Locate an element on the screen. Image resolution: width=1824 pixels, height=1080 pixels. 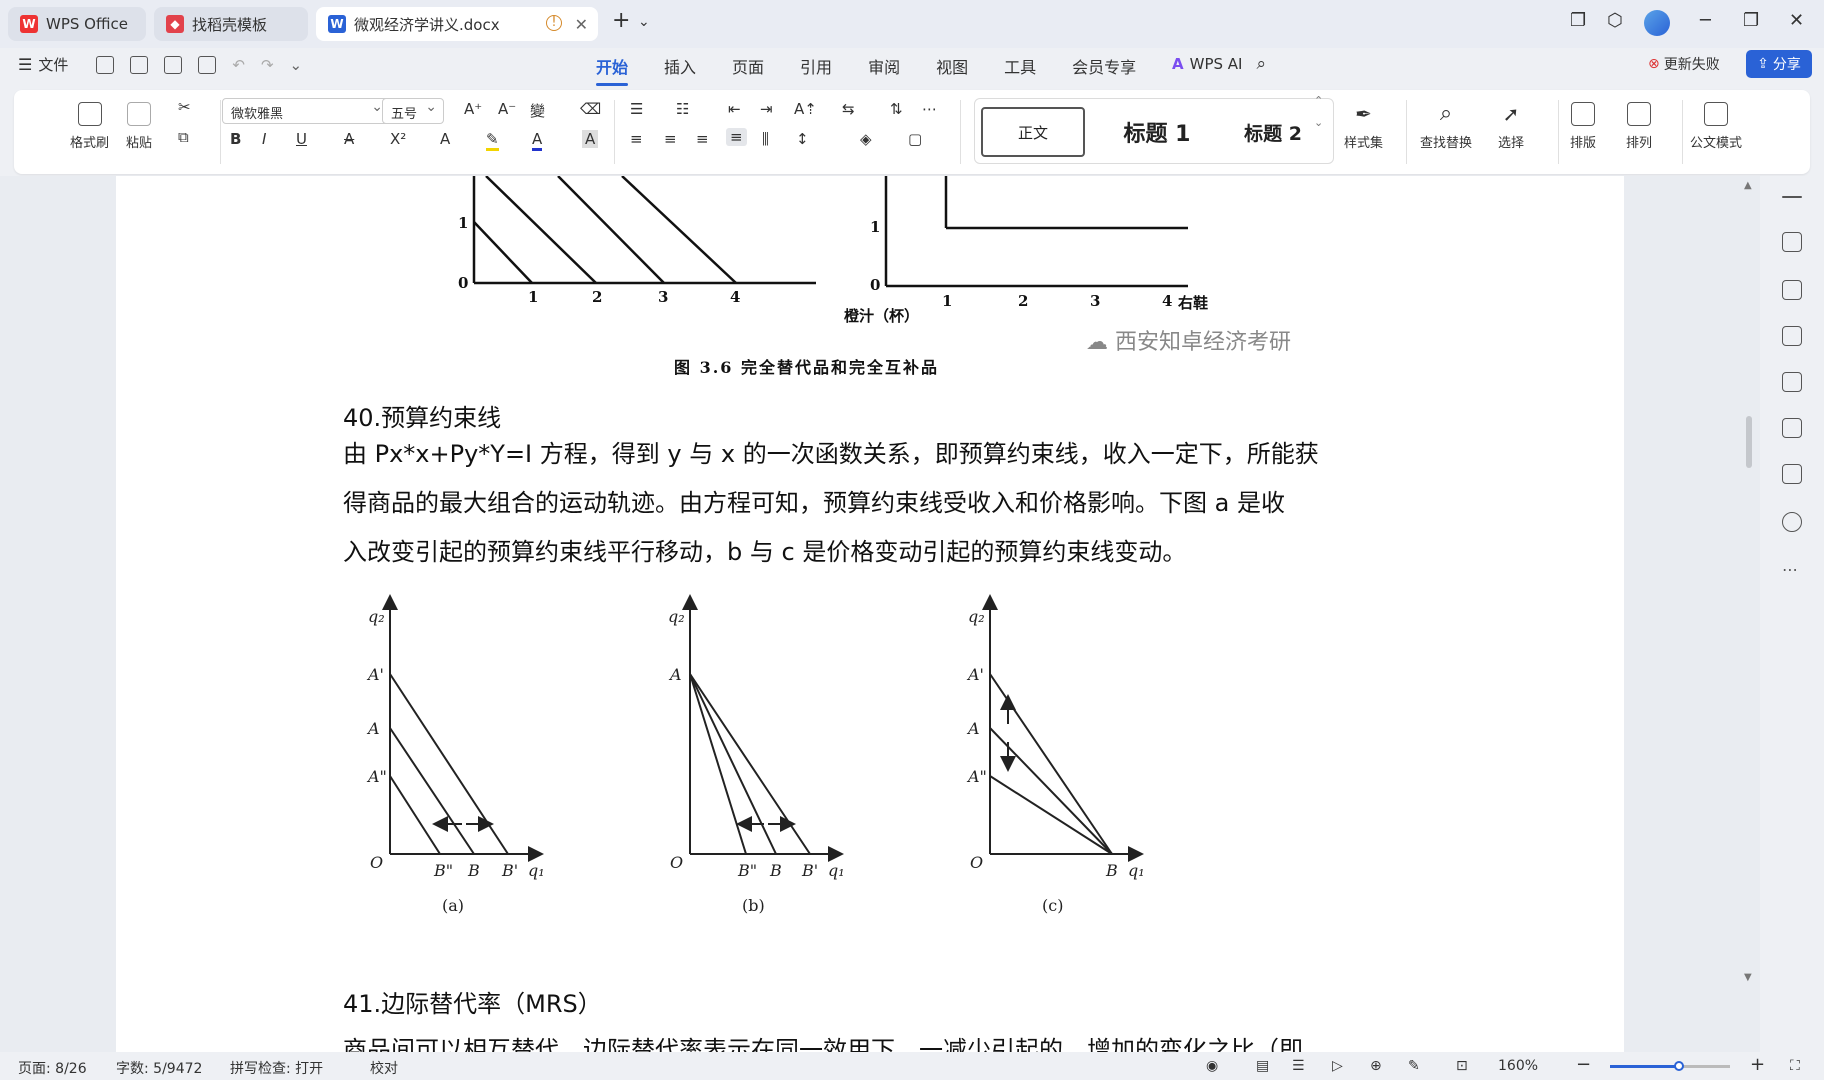
show-marks-icon: ⋯ is located at coordinates (929, 109).